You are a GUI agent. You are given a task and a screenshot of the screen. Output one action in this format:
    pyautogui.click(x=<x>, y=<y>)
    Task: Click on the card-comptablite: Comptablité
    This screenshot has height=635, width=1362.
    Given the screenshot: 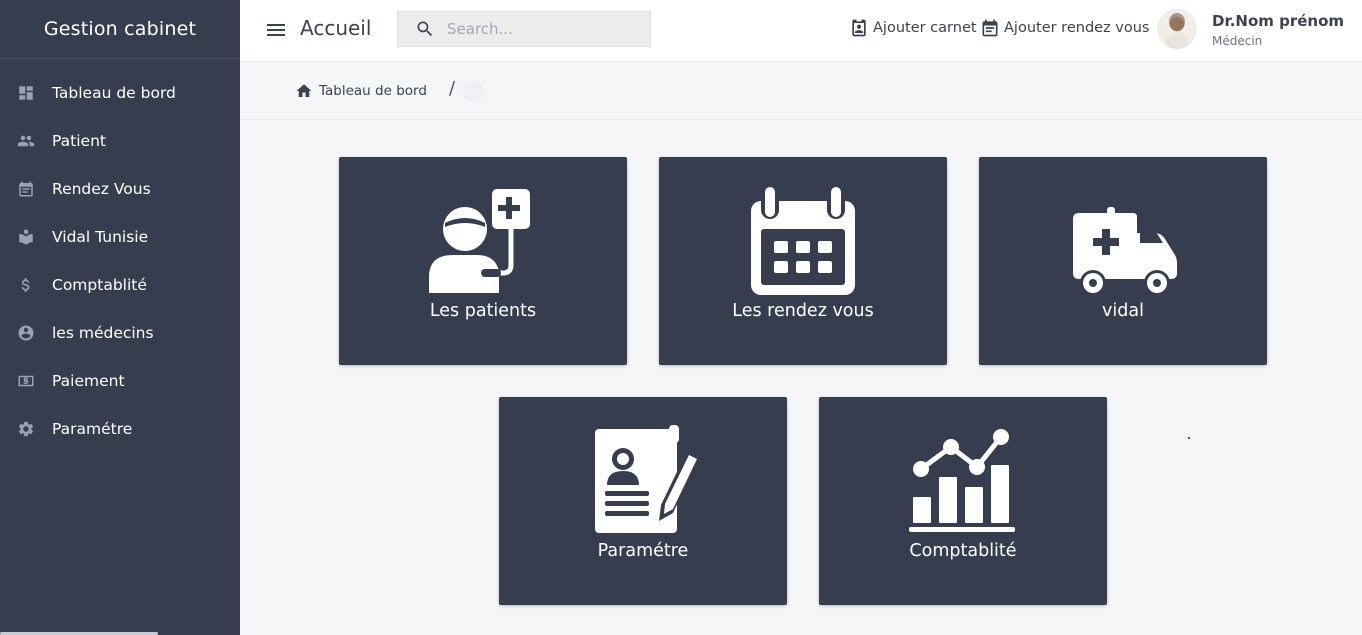 What is the action you would take?
    pyautogui.click(x=963, y=501)
    